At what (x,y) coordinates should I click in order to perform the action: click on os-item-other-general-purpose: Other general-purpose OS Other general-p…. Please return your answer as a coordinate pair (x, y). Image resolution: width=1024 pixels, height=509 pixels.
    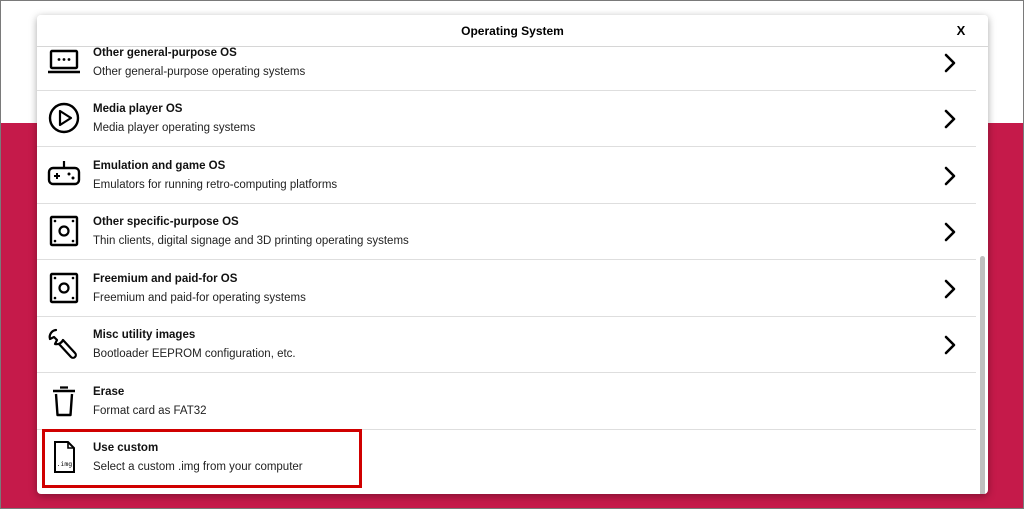
    Looking at the image, I should click on (506, 69).